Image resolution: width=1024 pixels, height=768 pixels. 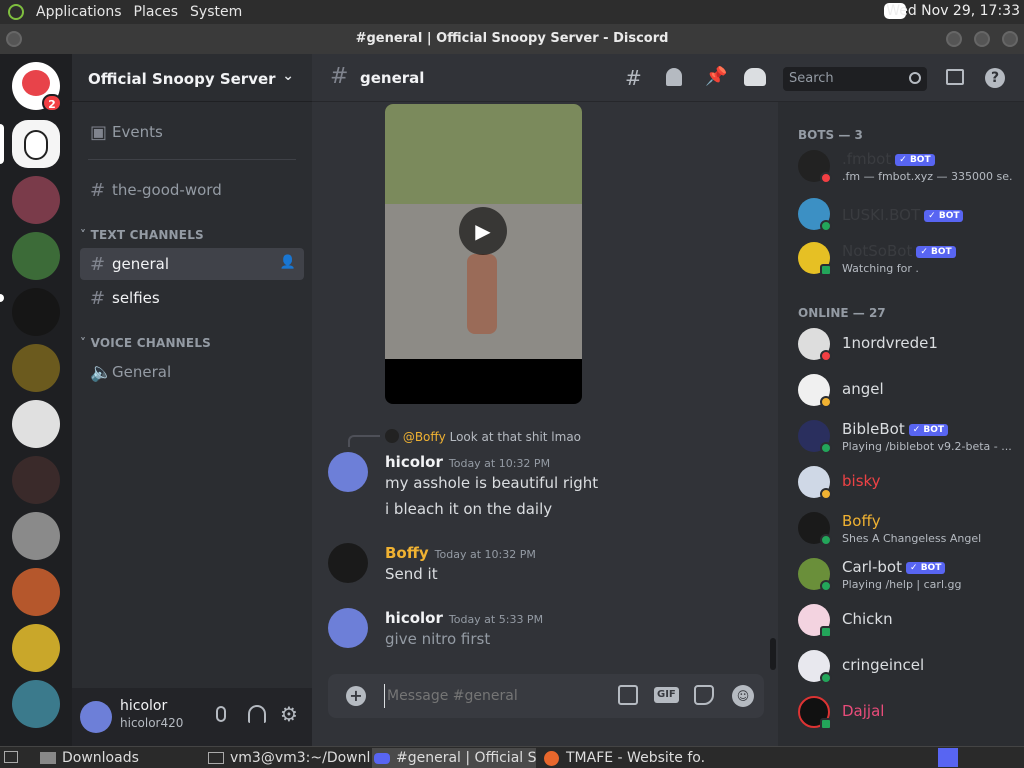 What do you see at coordinates (16, 12) in the screenshot?
I see `distro-logo-icon` at bounding box center [16, 12].